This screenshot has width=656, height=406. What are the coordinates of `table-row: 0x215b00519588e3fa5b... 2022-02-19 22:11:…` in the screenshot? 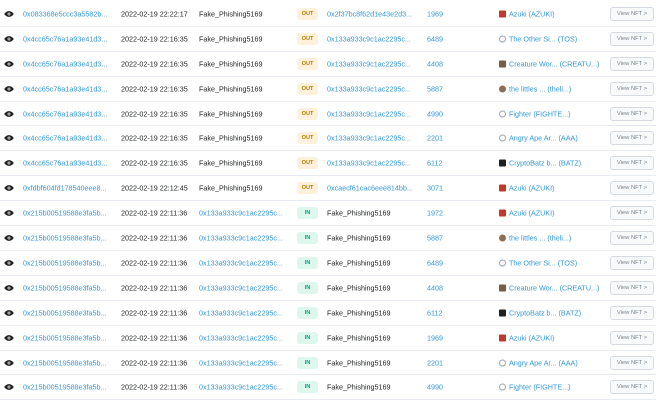 It's located at (328, 214).